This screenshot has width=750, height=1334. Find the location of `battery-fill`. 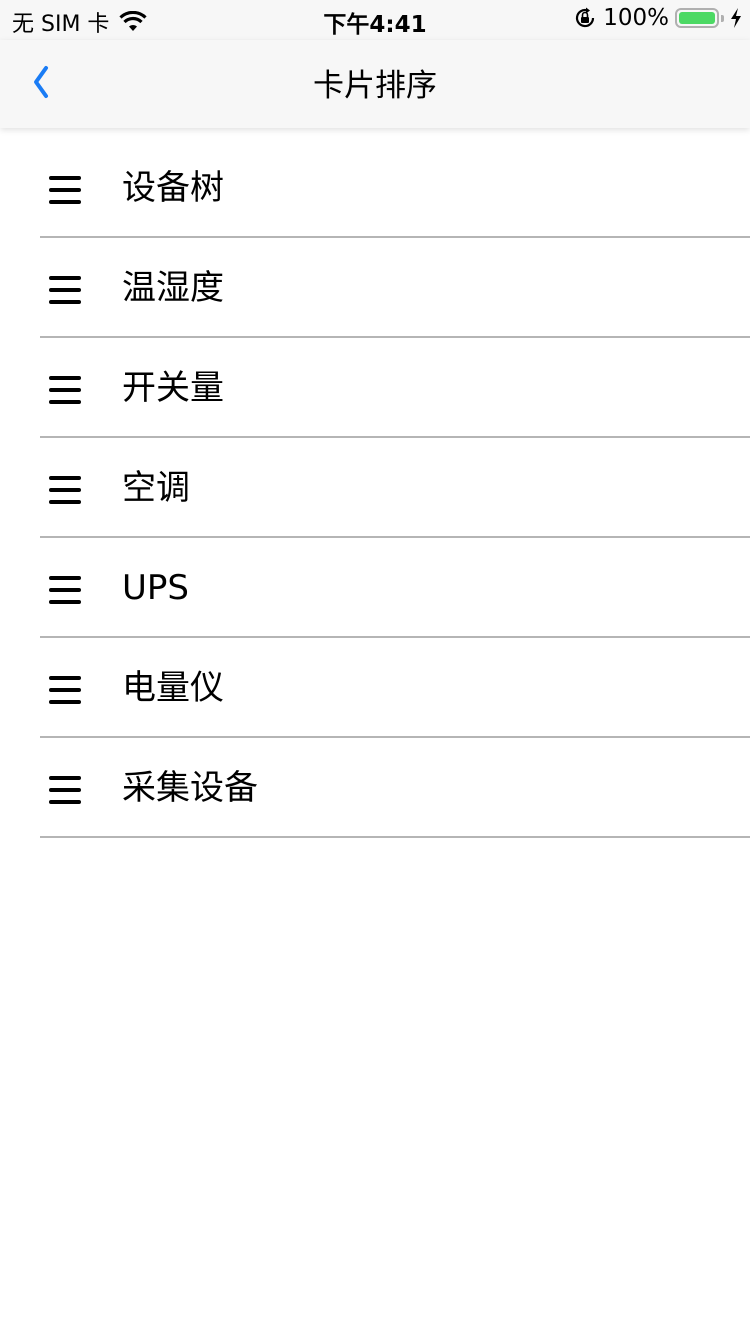

battery-fill is located at coordinates (697, 18).